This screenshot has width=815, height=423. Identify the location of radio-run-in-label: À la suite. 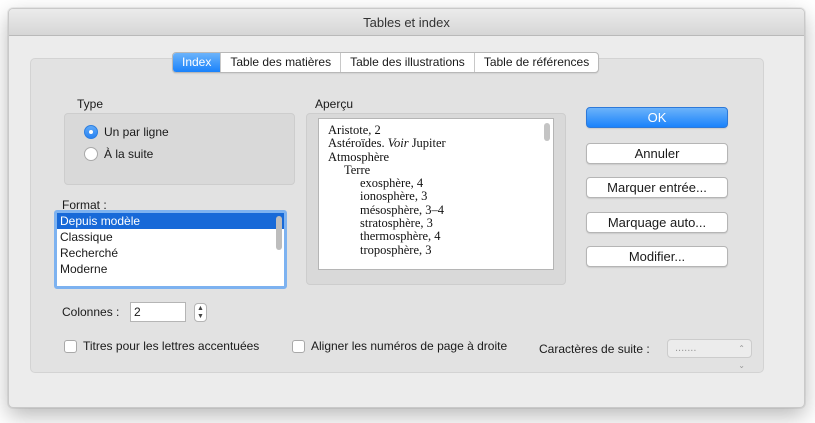
(129, 154).